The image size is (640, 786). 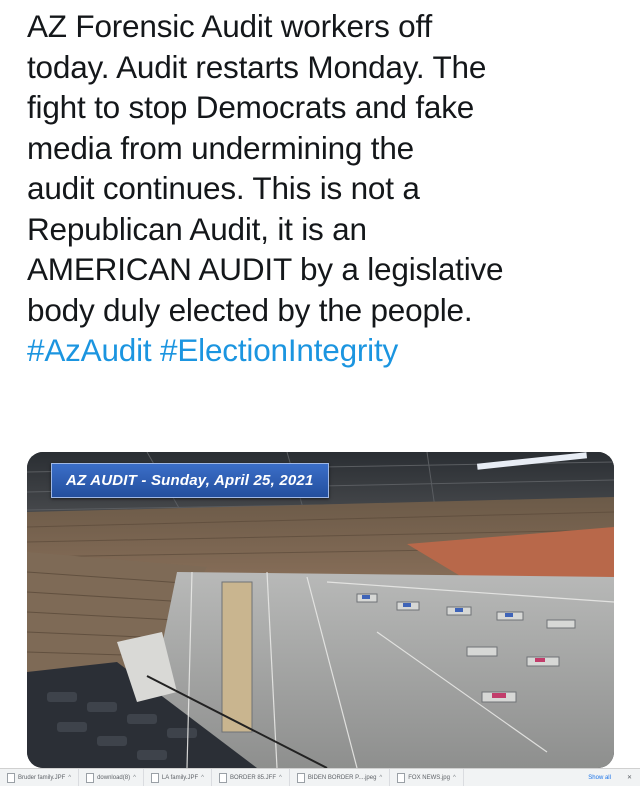 I want to click on download-item: BIDEN BORDER P....jpeg ^, so click(x=340, y=777).